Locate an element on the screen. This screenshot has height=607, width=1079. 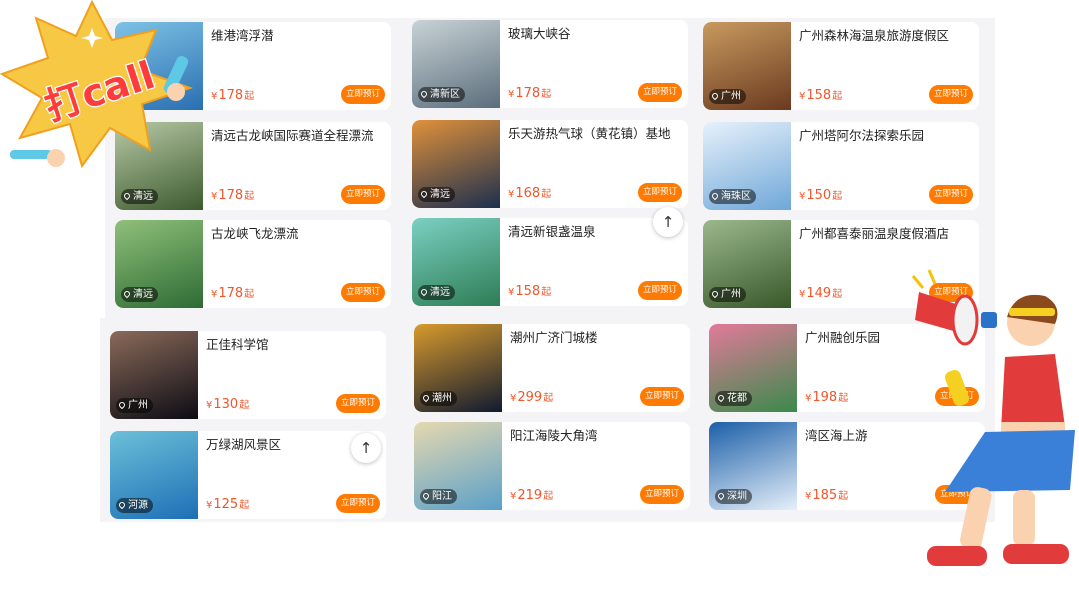
location-badge: 阳江 is located at coordinates (438, 496).